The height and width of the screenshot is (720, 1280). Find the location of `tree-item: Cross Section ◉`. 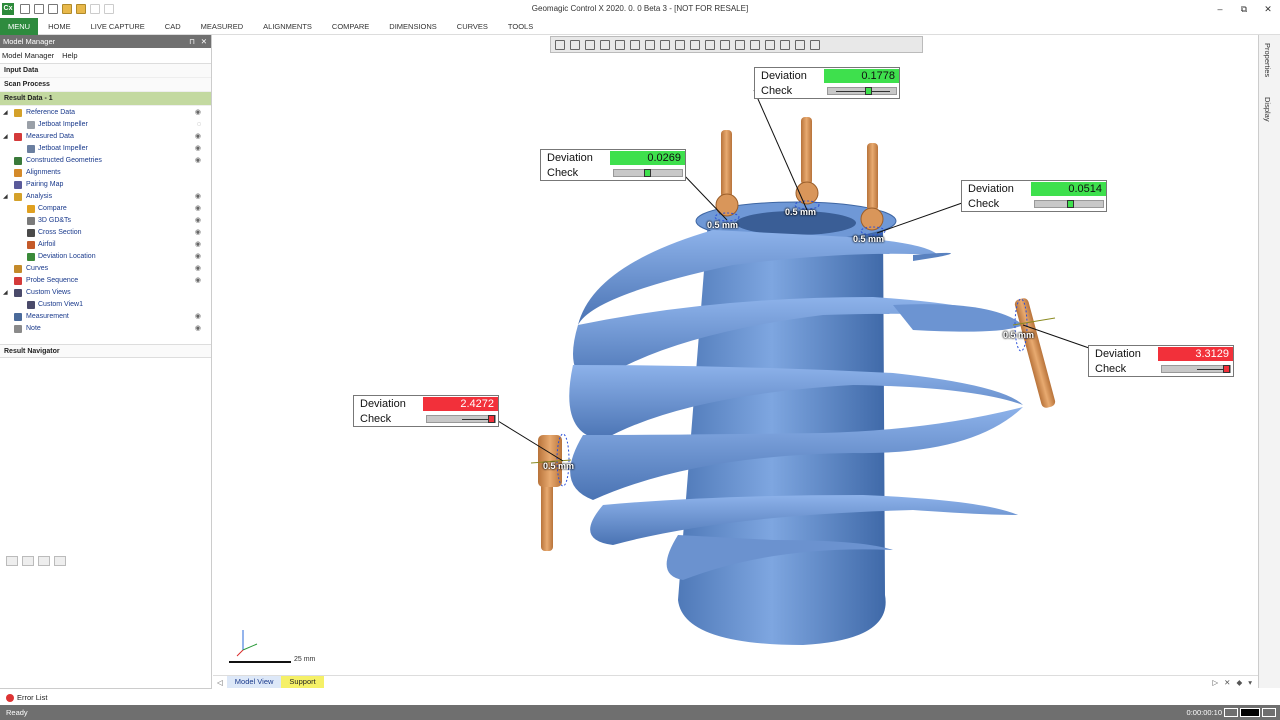

tree-item: Cross Section ◉ is located at coordinates (105, 233).